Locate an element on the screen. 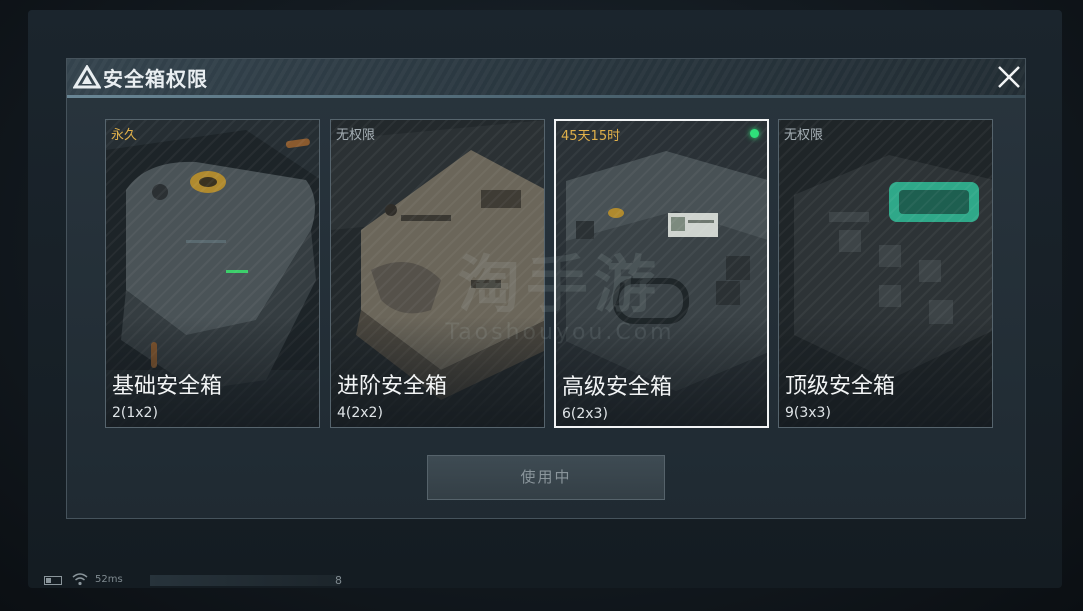 This screenshot has height=611, width=1083. card-name: 基础安全箱 is located at coordinates (167, 386).